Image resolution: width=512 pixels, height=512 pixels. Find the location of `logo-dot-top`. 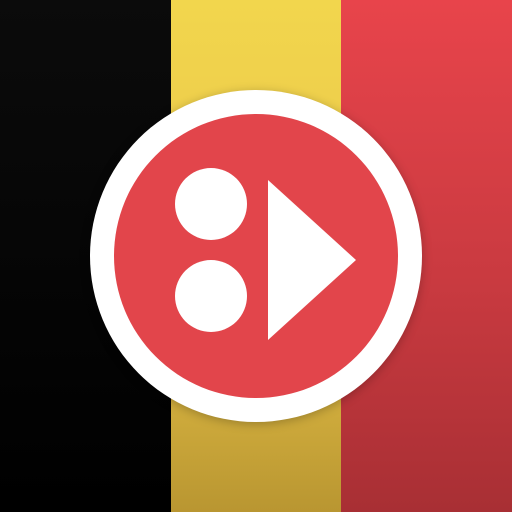

logo-dot-top is located at coordinates (211, 204).